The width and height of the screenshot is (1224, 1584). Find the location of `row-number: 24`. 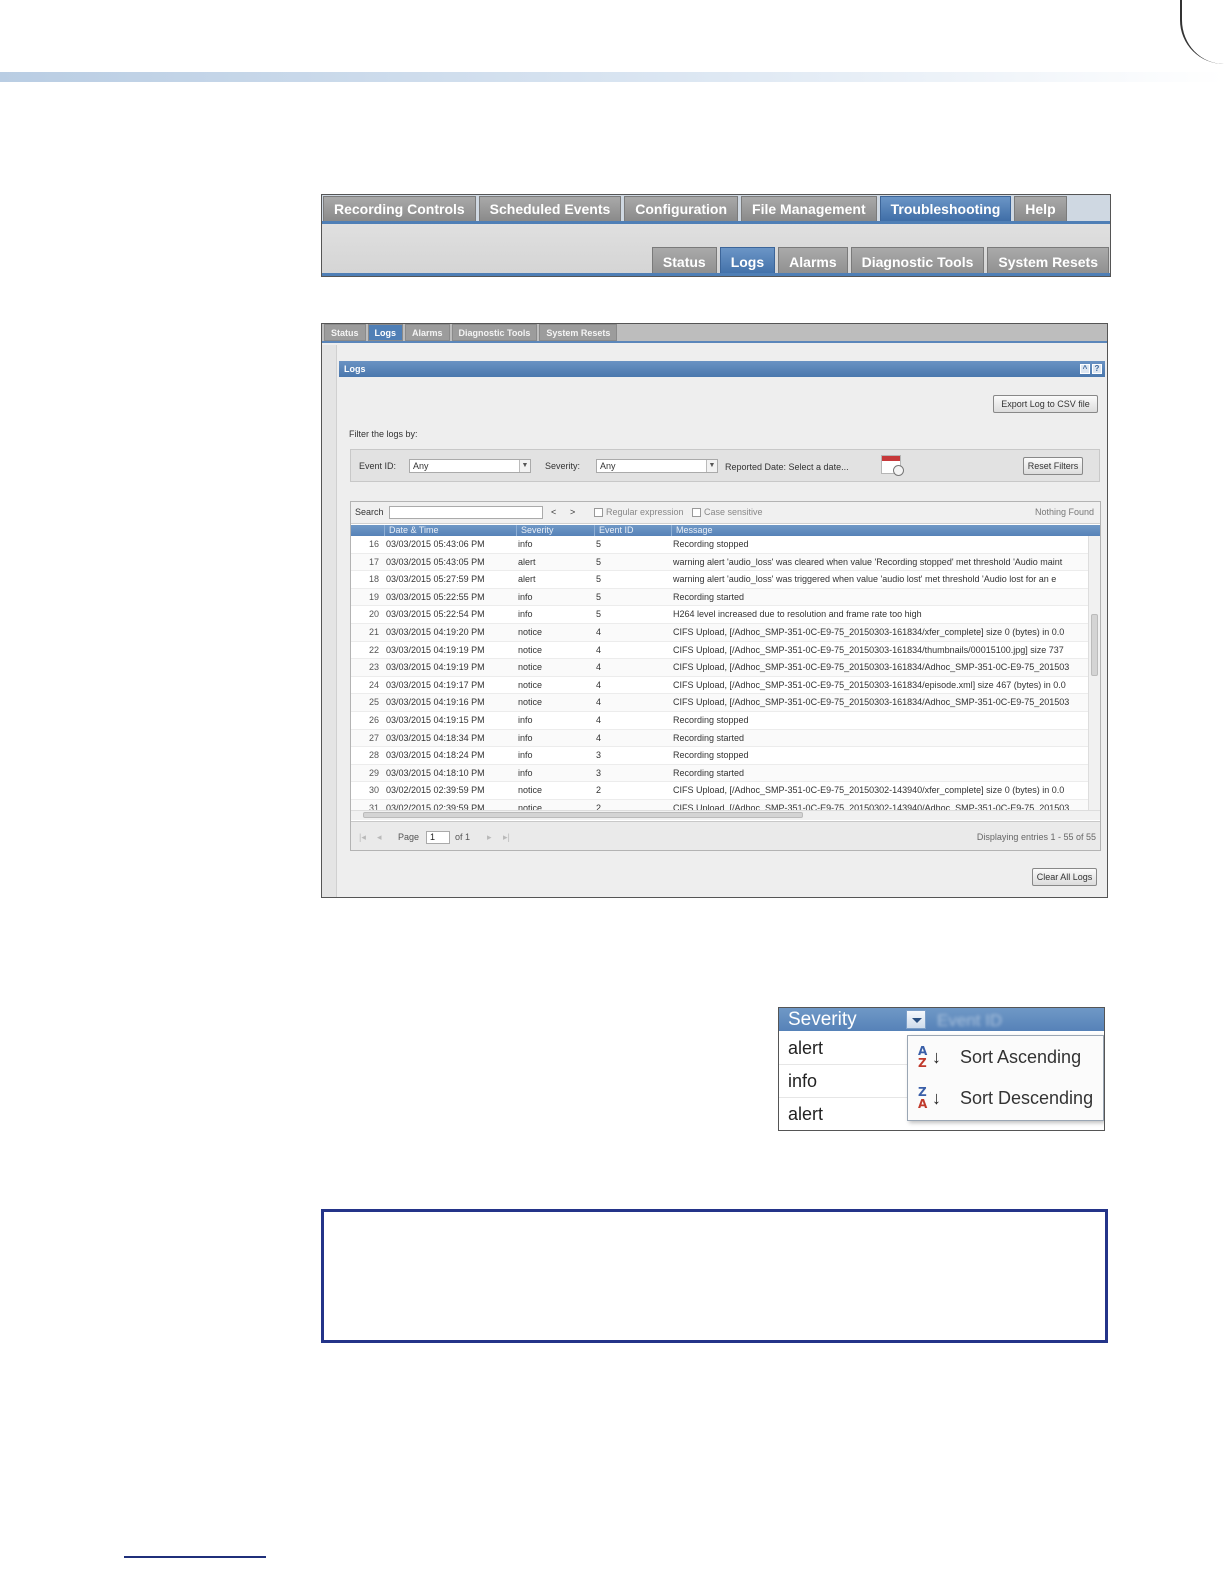

row-number: 24 is located at coordinates (373, 684).